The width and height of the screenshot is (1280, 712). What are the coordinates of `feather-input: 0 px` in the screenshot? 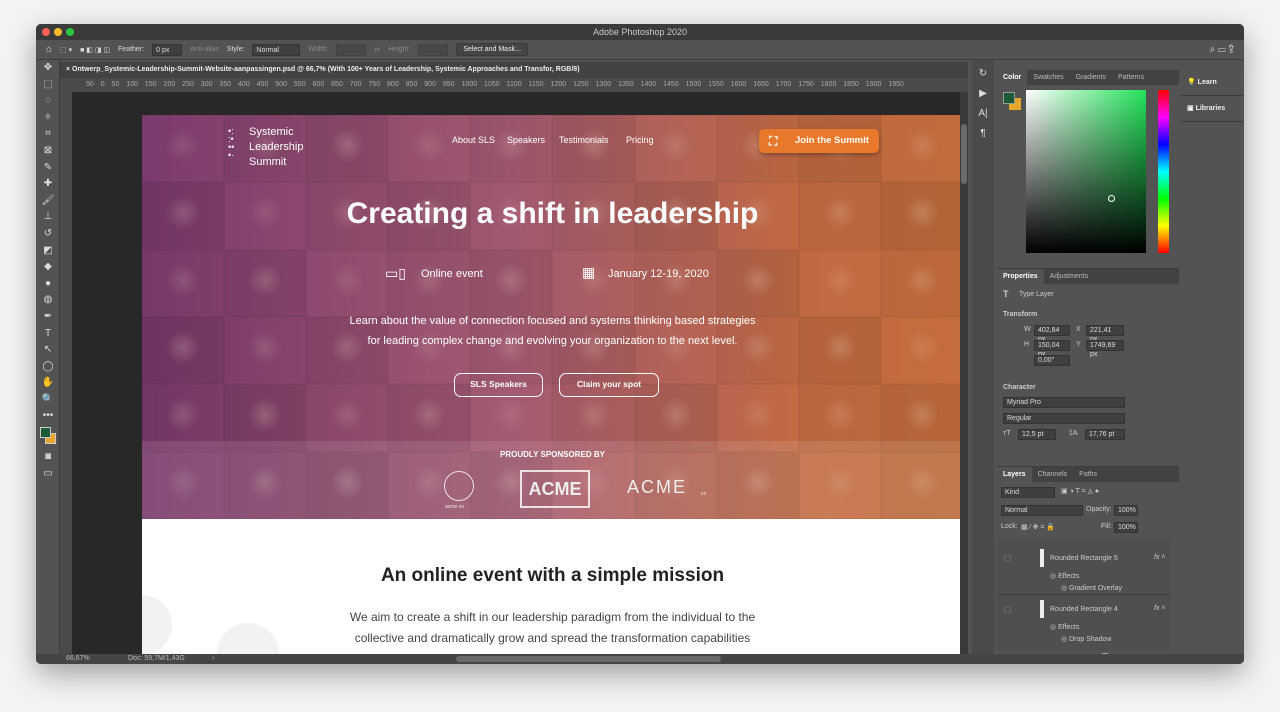 It's located at (167, 49).